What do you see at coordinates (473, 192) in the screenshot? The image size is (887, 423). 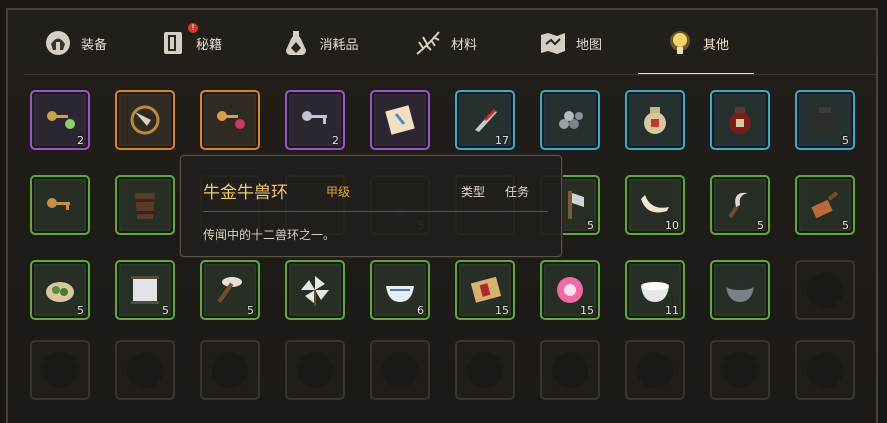 I see `item-type-label: 类型` at bounding box center [473, 192].